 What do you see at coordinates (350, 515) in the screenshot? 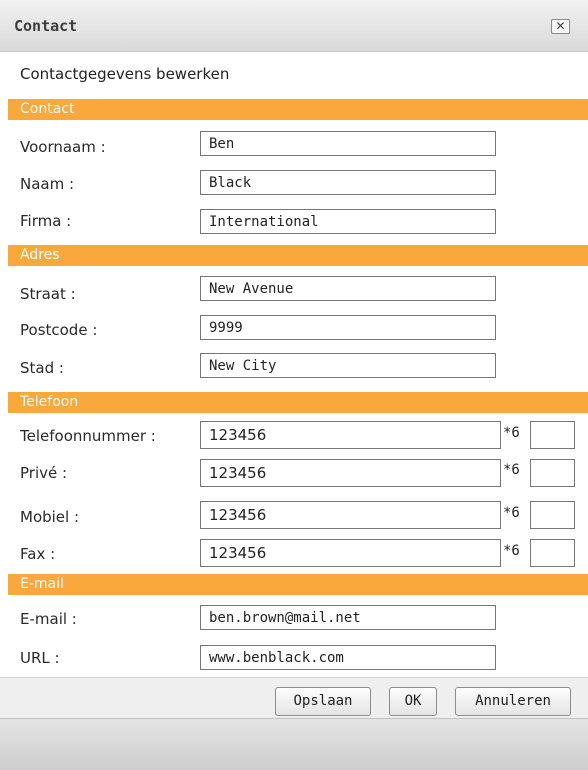
I see `mobiel-input` at bounding box center [350, 515].